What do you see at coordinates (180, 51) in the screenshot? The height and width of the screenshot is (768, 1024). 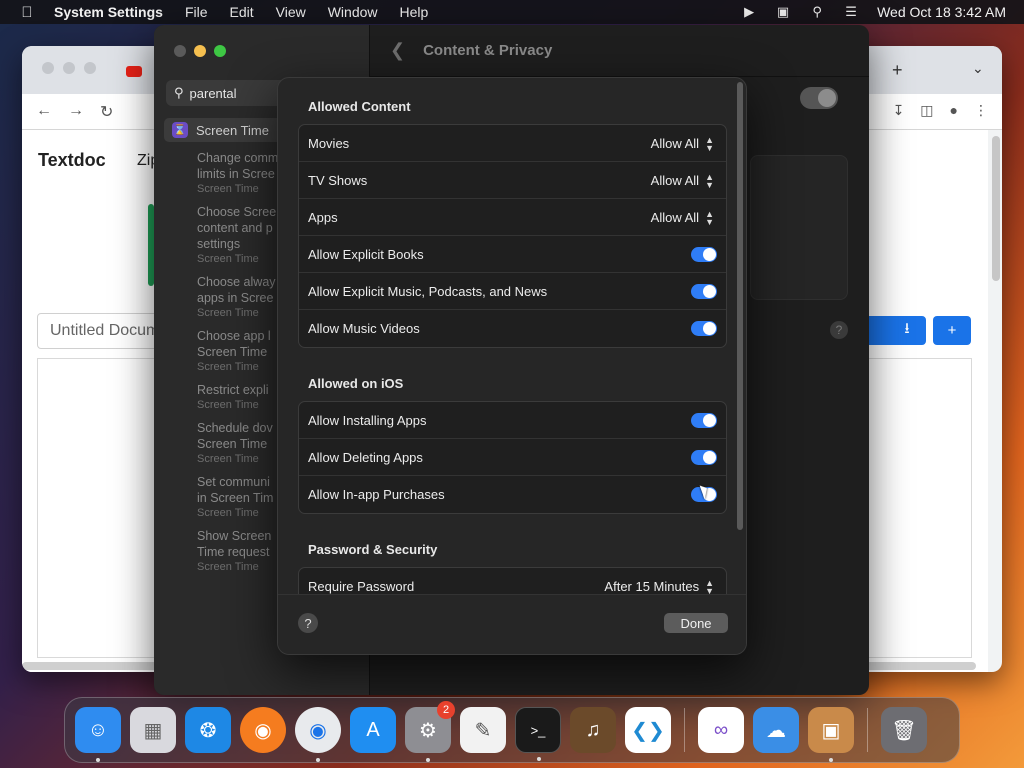 I see `close-button` at bounding box center [180, 51].